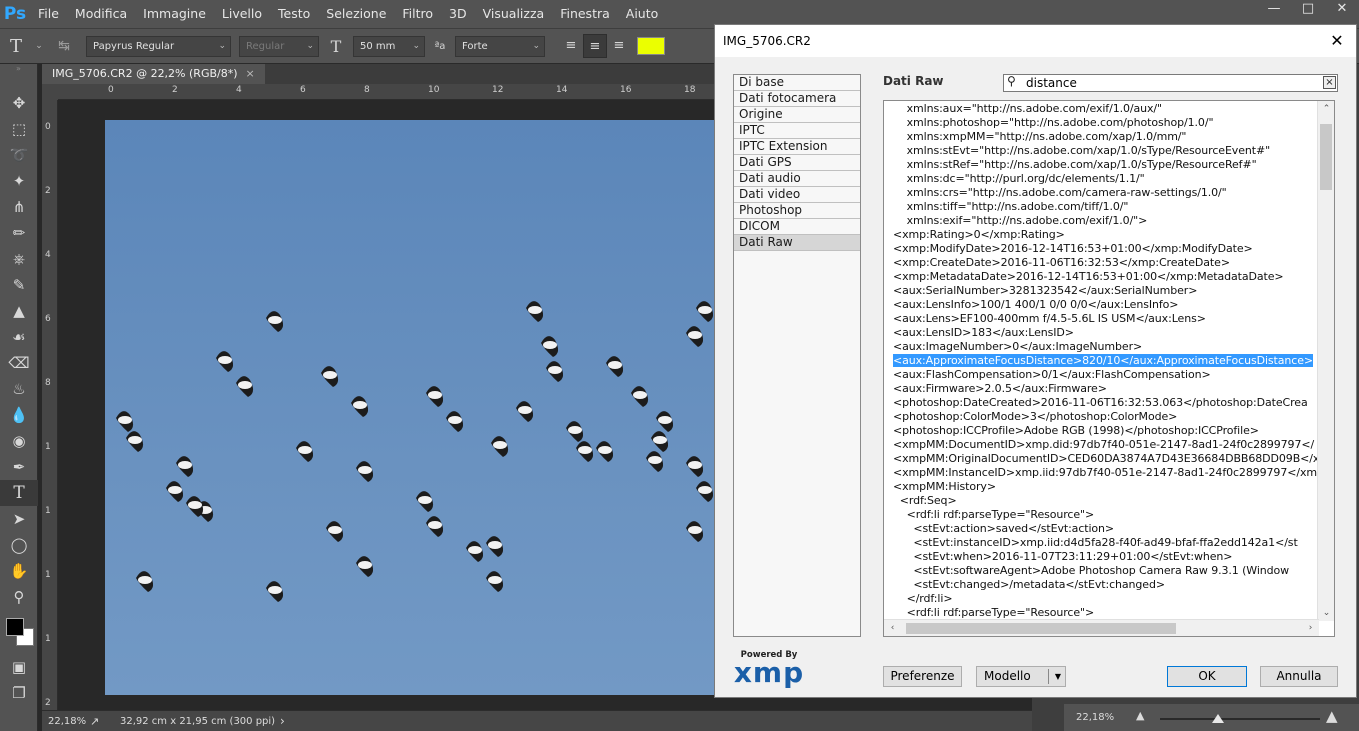 The height and width of the screenshot is (731, 1359). What do you see at coordinates (458, 14) in the screenshot?
I see `menu-item-3d: 3D` at bounding box center [458, 14].